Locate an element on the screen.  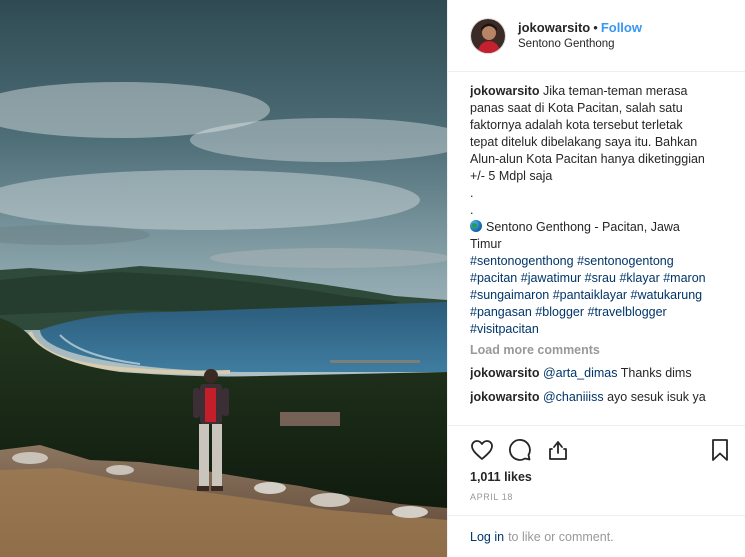
hashtag: #klayar is located at coordinates (639, 278).